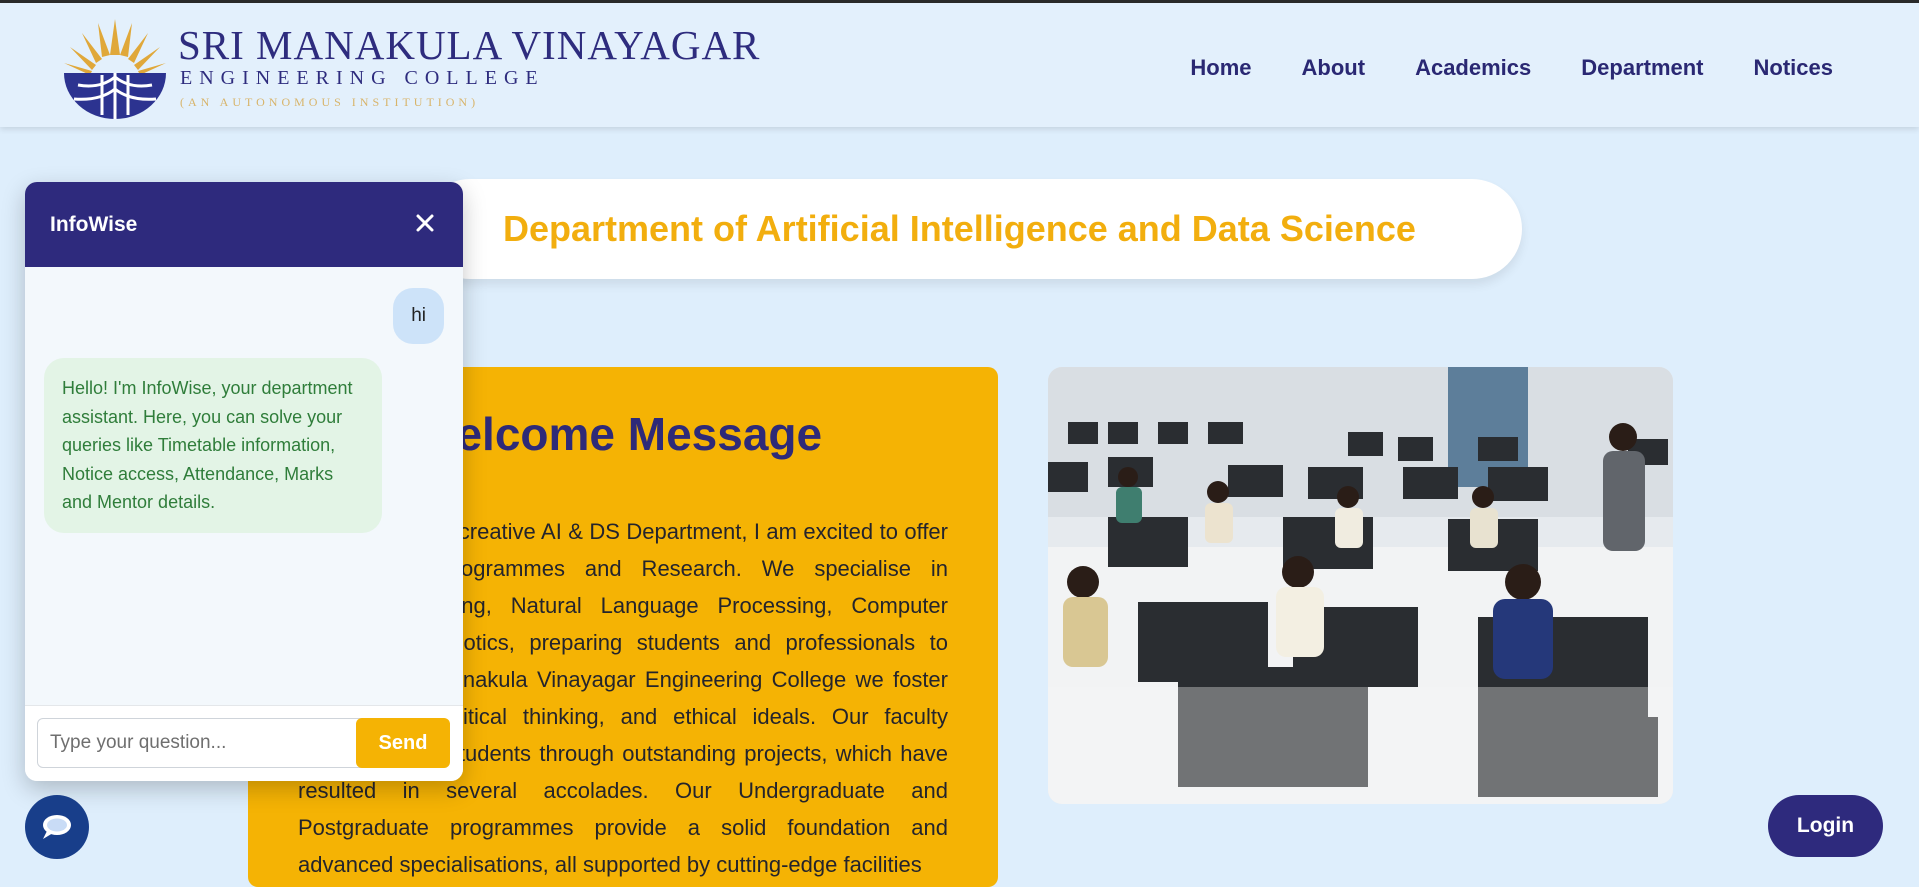 This screenshot has height=887, width=1919. I want to click on main-nav: Home About Academics Department Notices, so click(1511, 68).